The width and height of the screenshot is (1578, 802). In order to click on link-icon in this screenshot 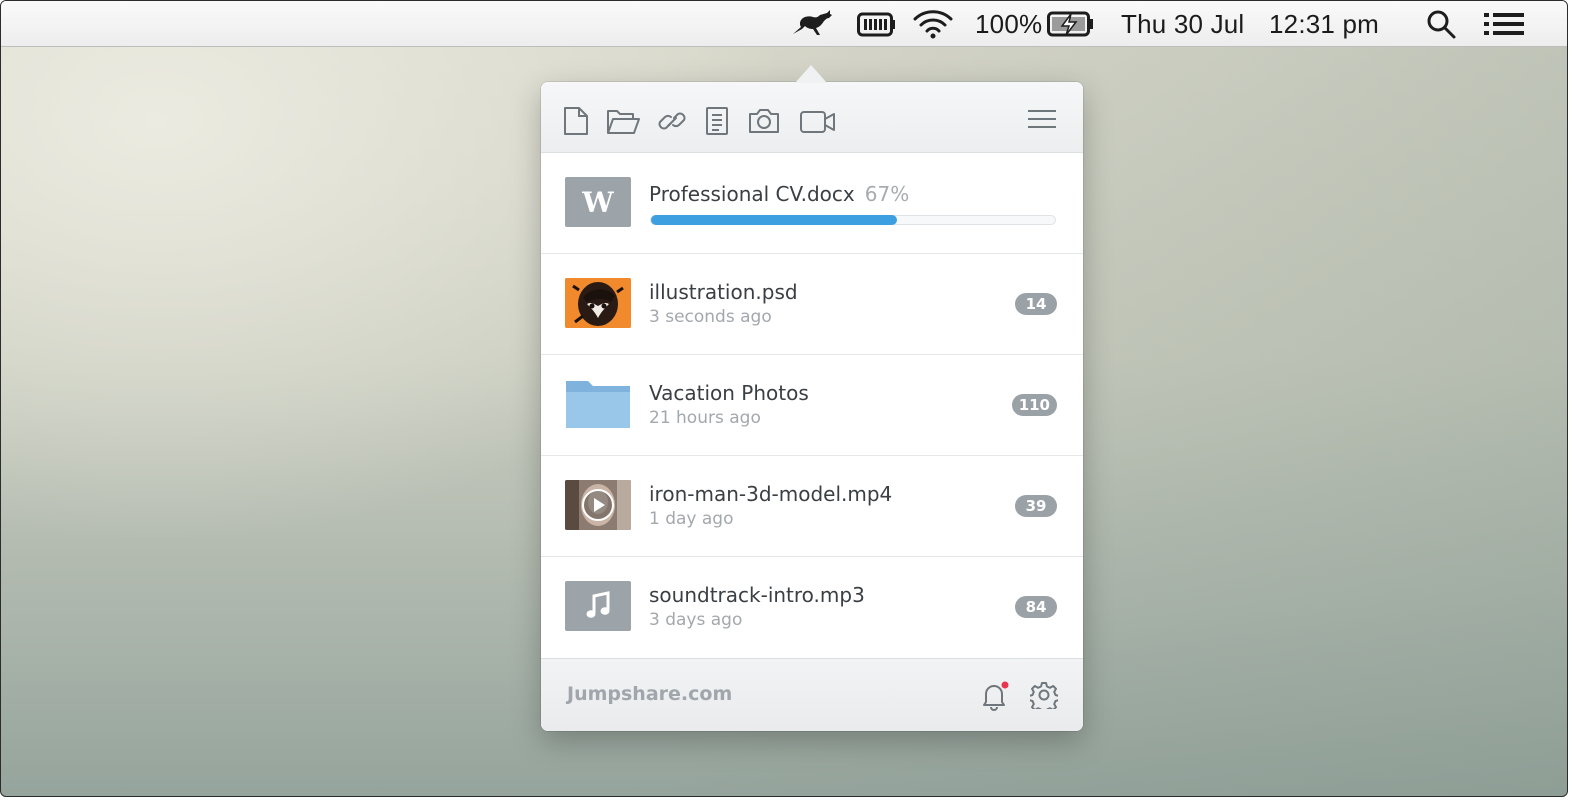, I will do `click(672, 121)`.